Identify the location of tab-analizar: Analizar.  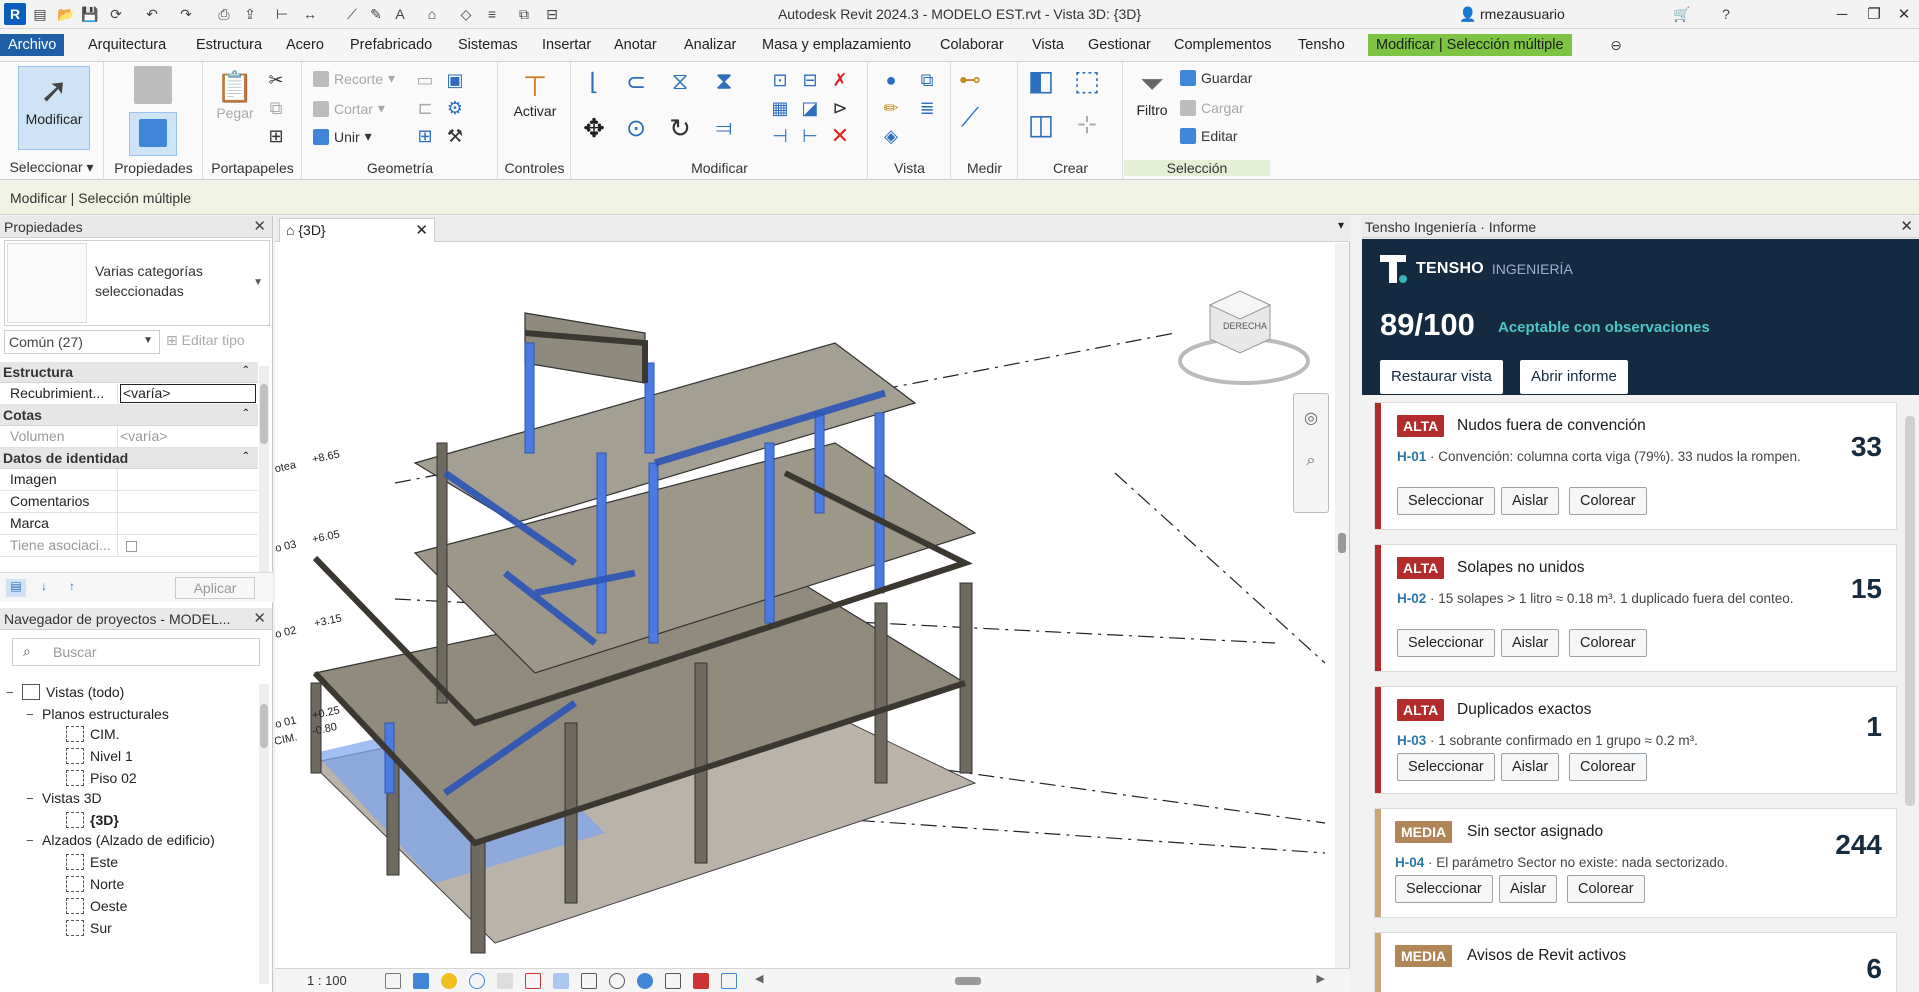
(710, 46).